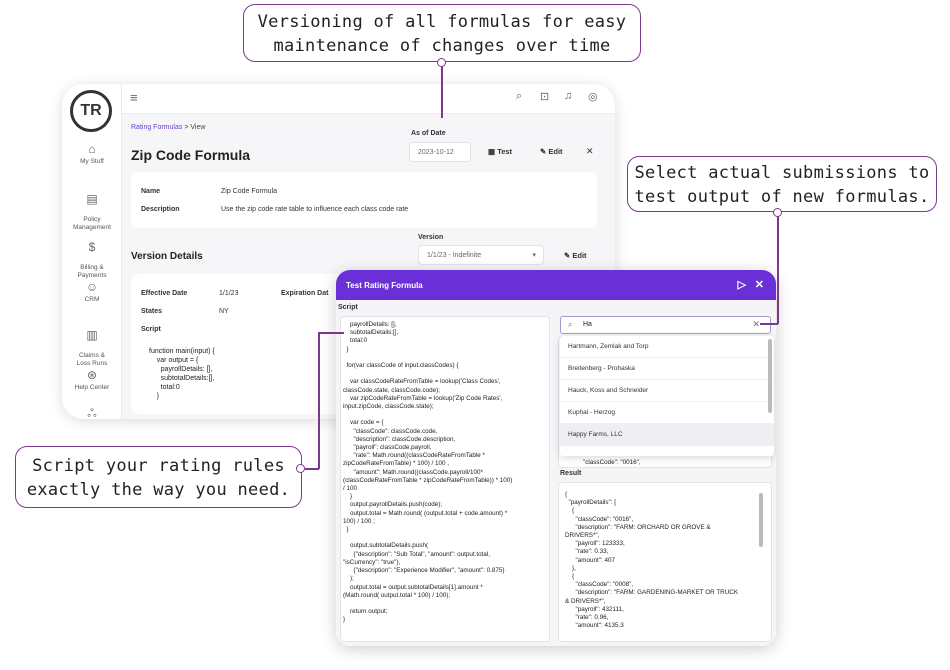 The image size is (950, 670). I want to click on sidebar-item-claims: ▥ Claims & Loss Runs, so click(92, 344).